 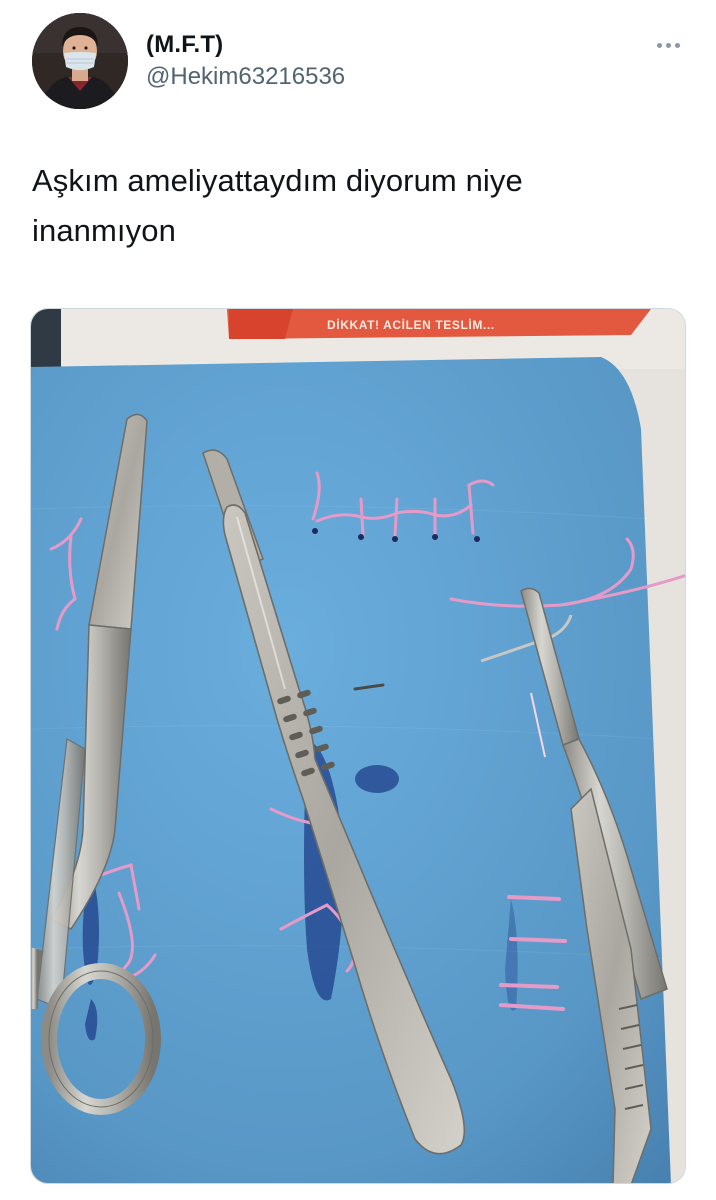 I want to click on user-block: (M.F.T) @Hekim63216536, so click(x=245, y=62).